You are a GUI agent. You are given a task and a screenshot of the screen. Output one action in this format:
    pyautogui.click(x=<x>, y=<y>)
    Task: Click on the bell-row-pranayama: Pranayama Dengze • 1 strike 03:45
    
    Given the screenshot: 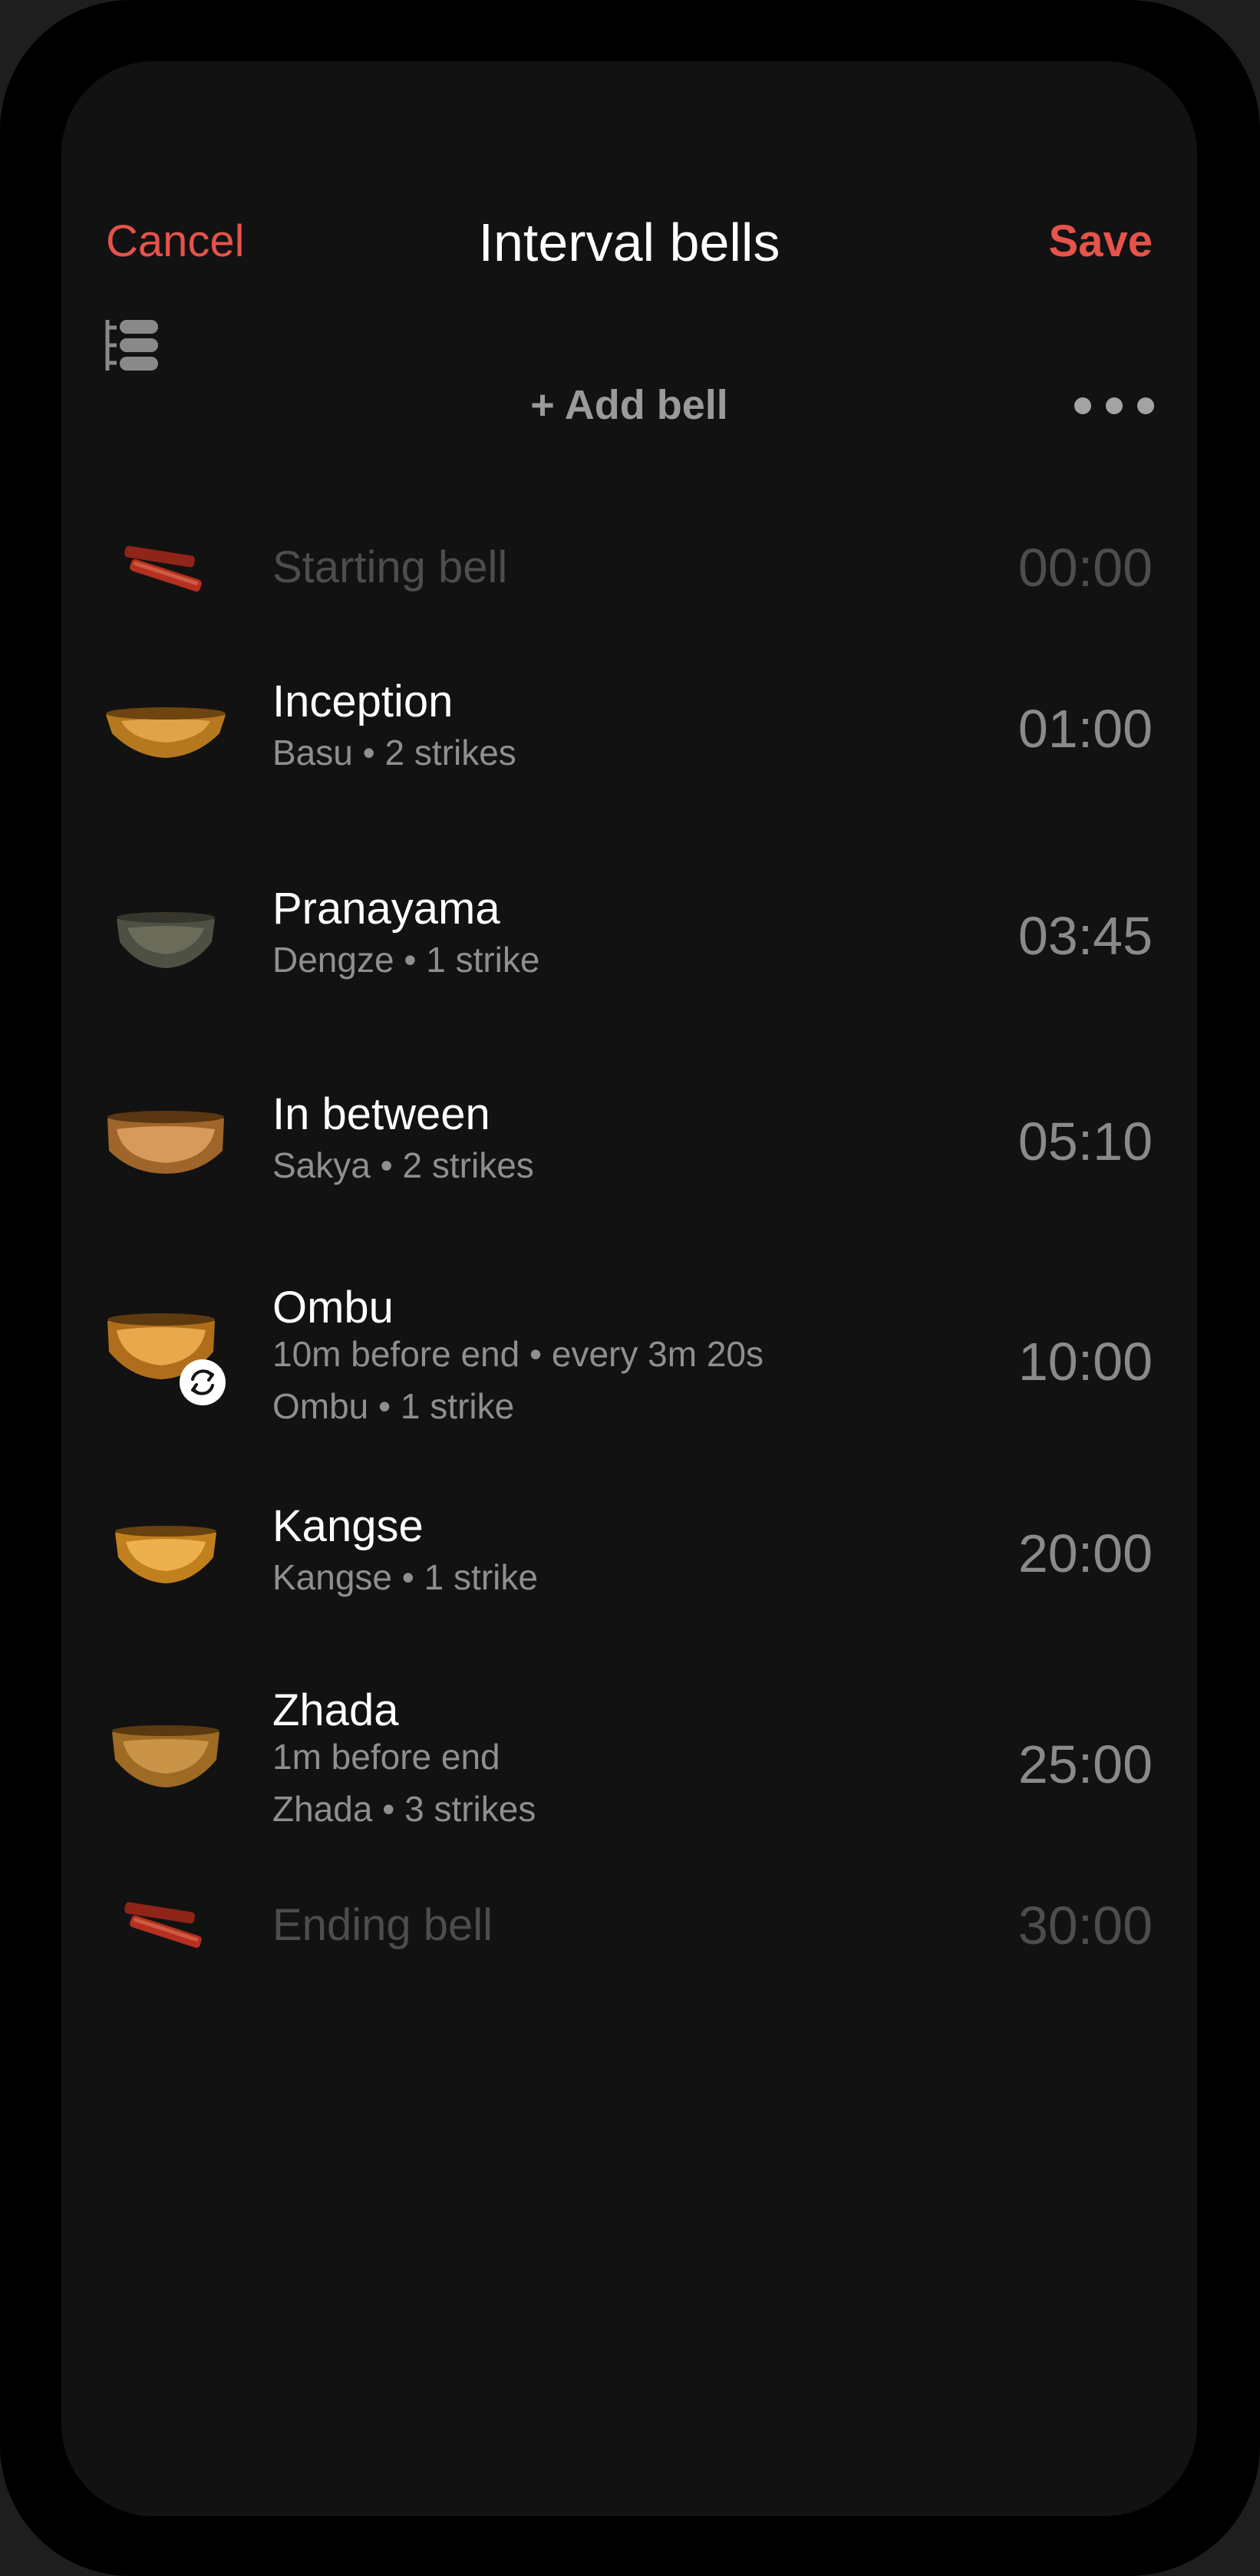 What is the action you would take?
    pyautogui.click(x=629, y=936)
    